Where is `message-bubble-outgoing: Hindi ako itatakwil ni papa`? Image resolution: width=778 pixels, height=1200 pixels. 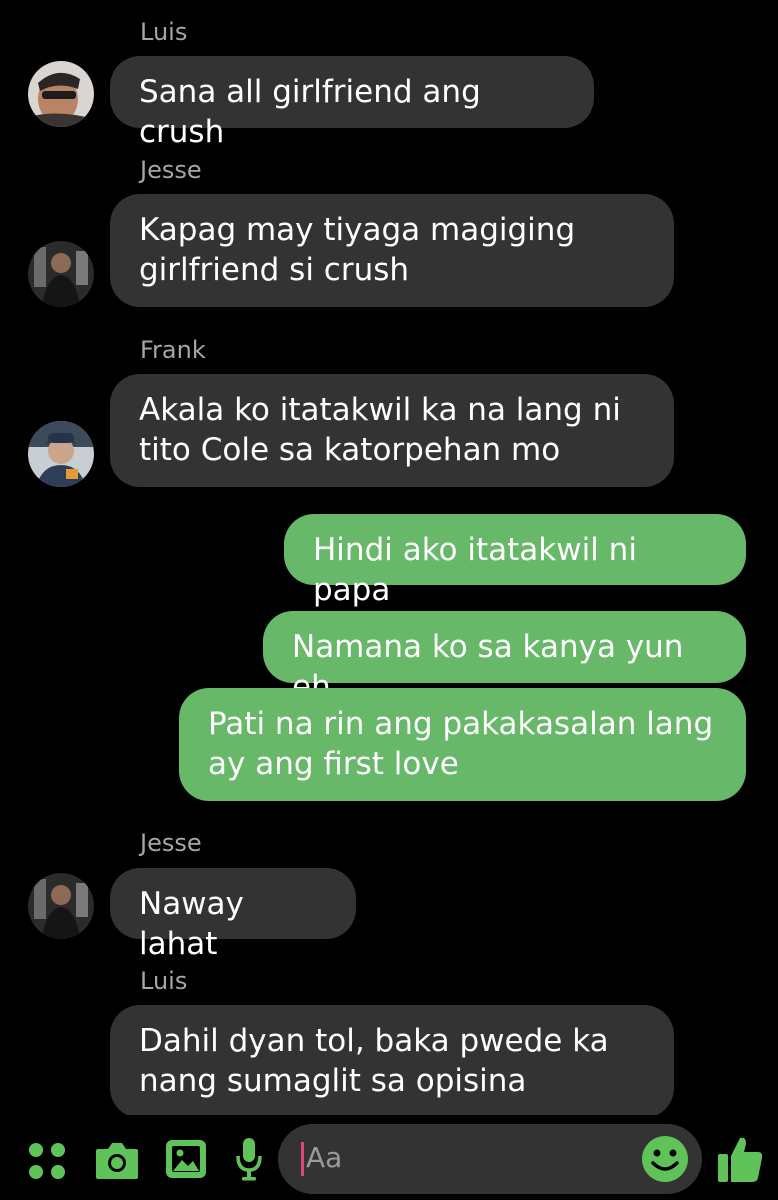
message-bubble-outgoing: Hindi ako itatakwil ni papa is located at coordinates (515, 561).